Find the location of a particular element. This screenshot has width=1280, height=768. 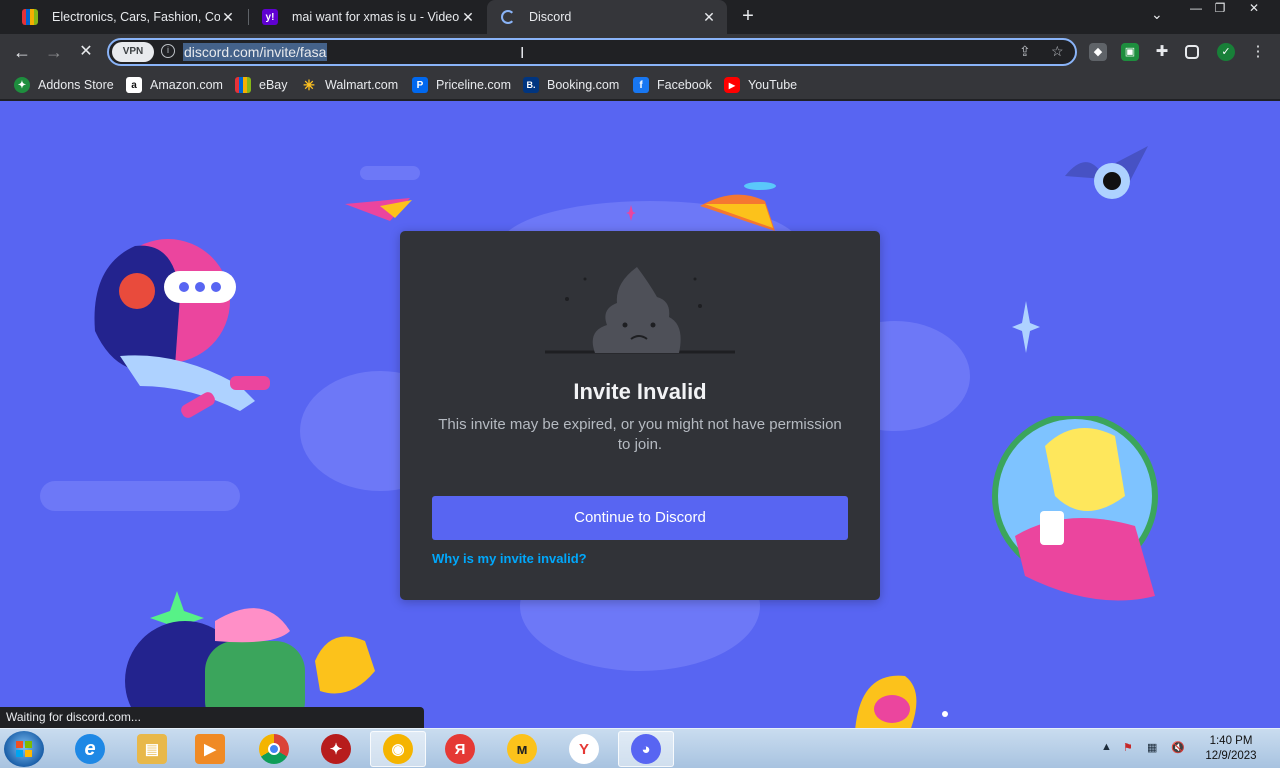

clock-time: 1:40 PM is located at coordinates (1231, 741).